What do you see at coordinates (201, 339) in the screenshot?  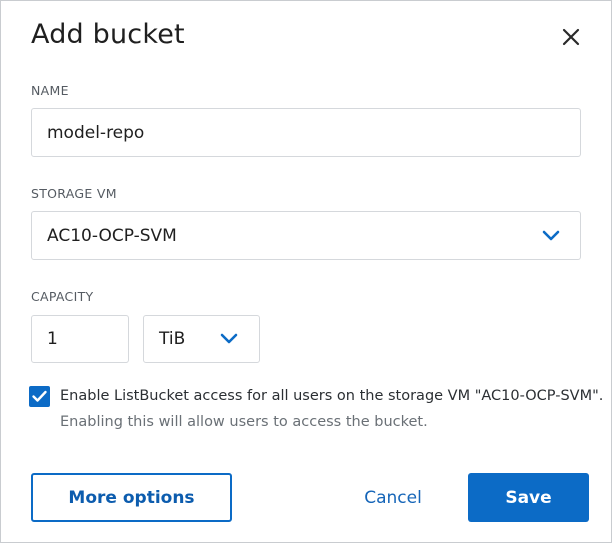 I see `capacity-unit-select: TiB` at bounding box center [201, 339].